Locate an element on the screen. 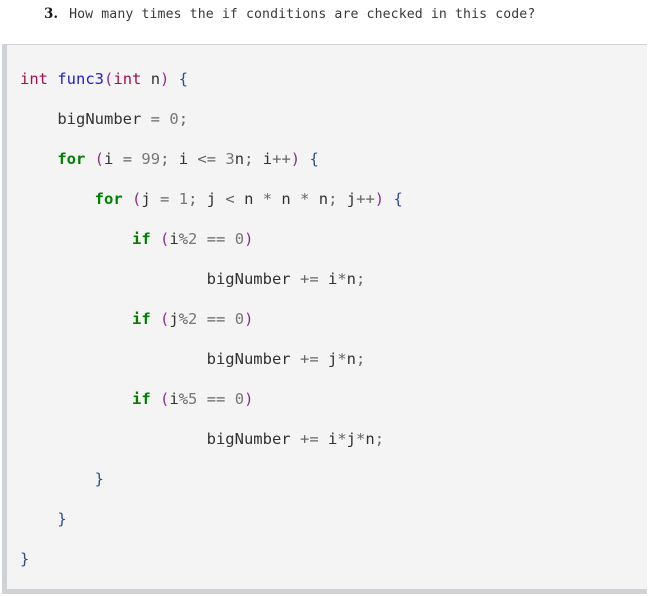  code-token: < is located at coordinates (230, 199).